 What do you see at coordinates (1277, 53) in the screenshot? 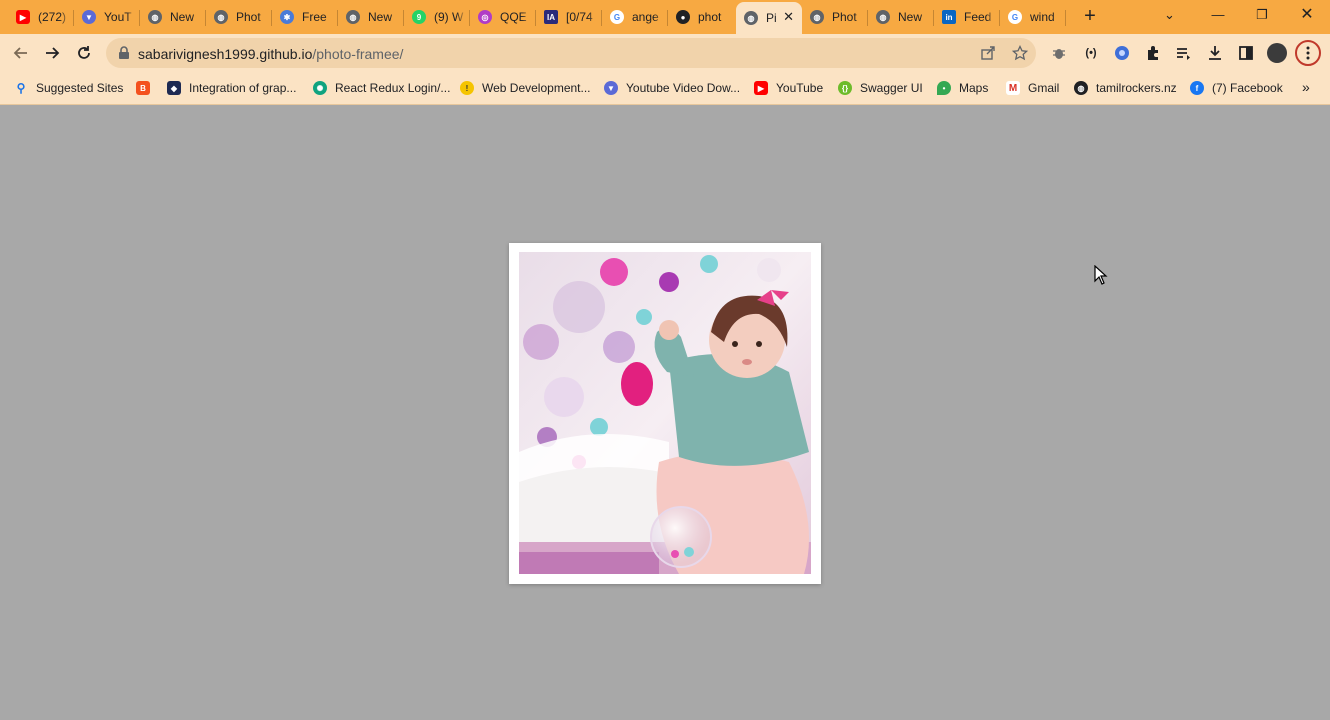
I see `profile-avatar-icon` at bounding box center [1277, 53].